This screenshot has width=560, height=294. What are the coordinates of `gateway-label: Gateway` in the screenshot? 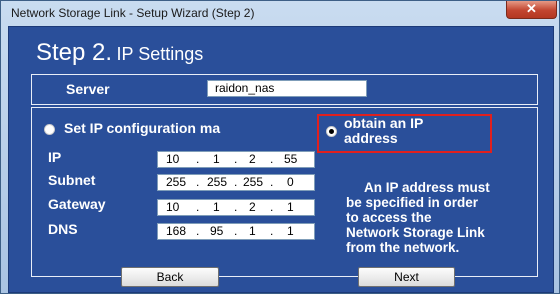 It's located at (77, 204).